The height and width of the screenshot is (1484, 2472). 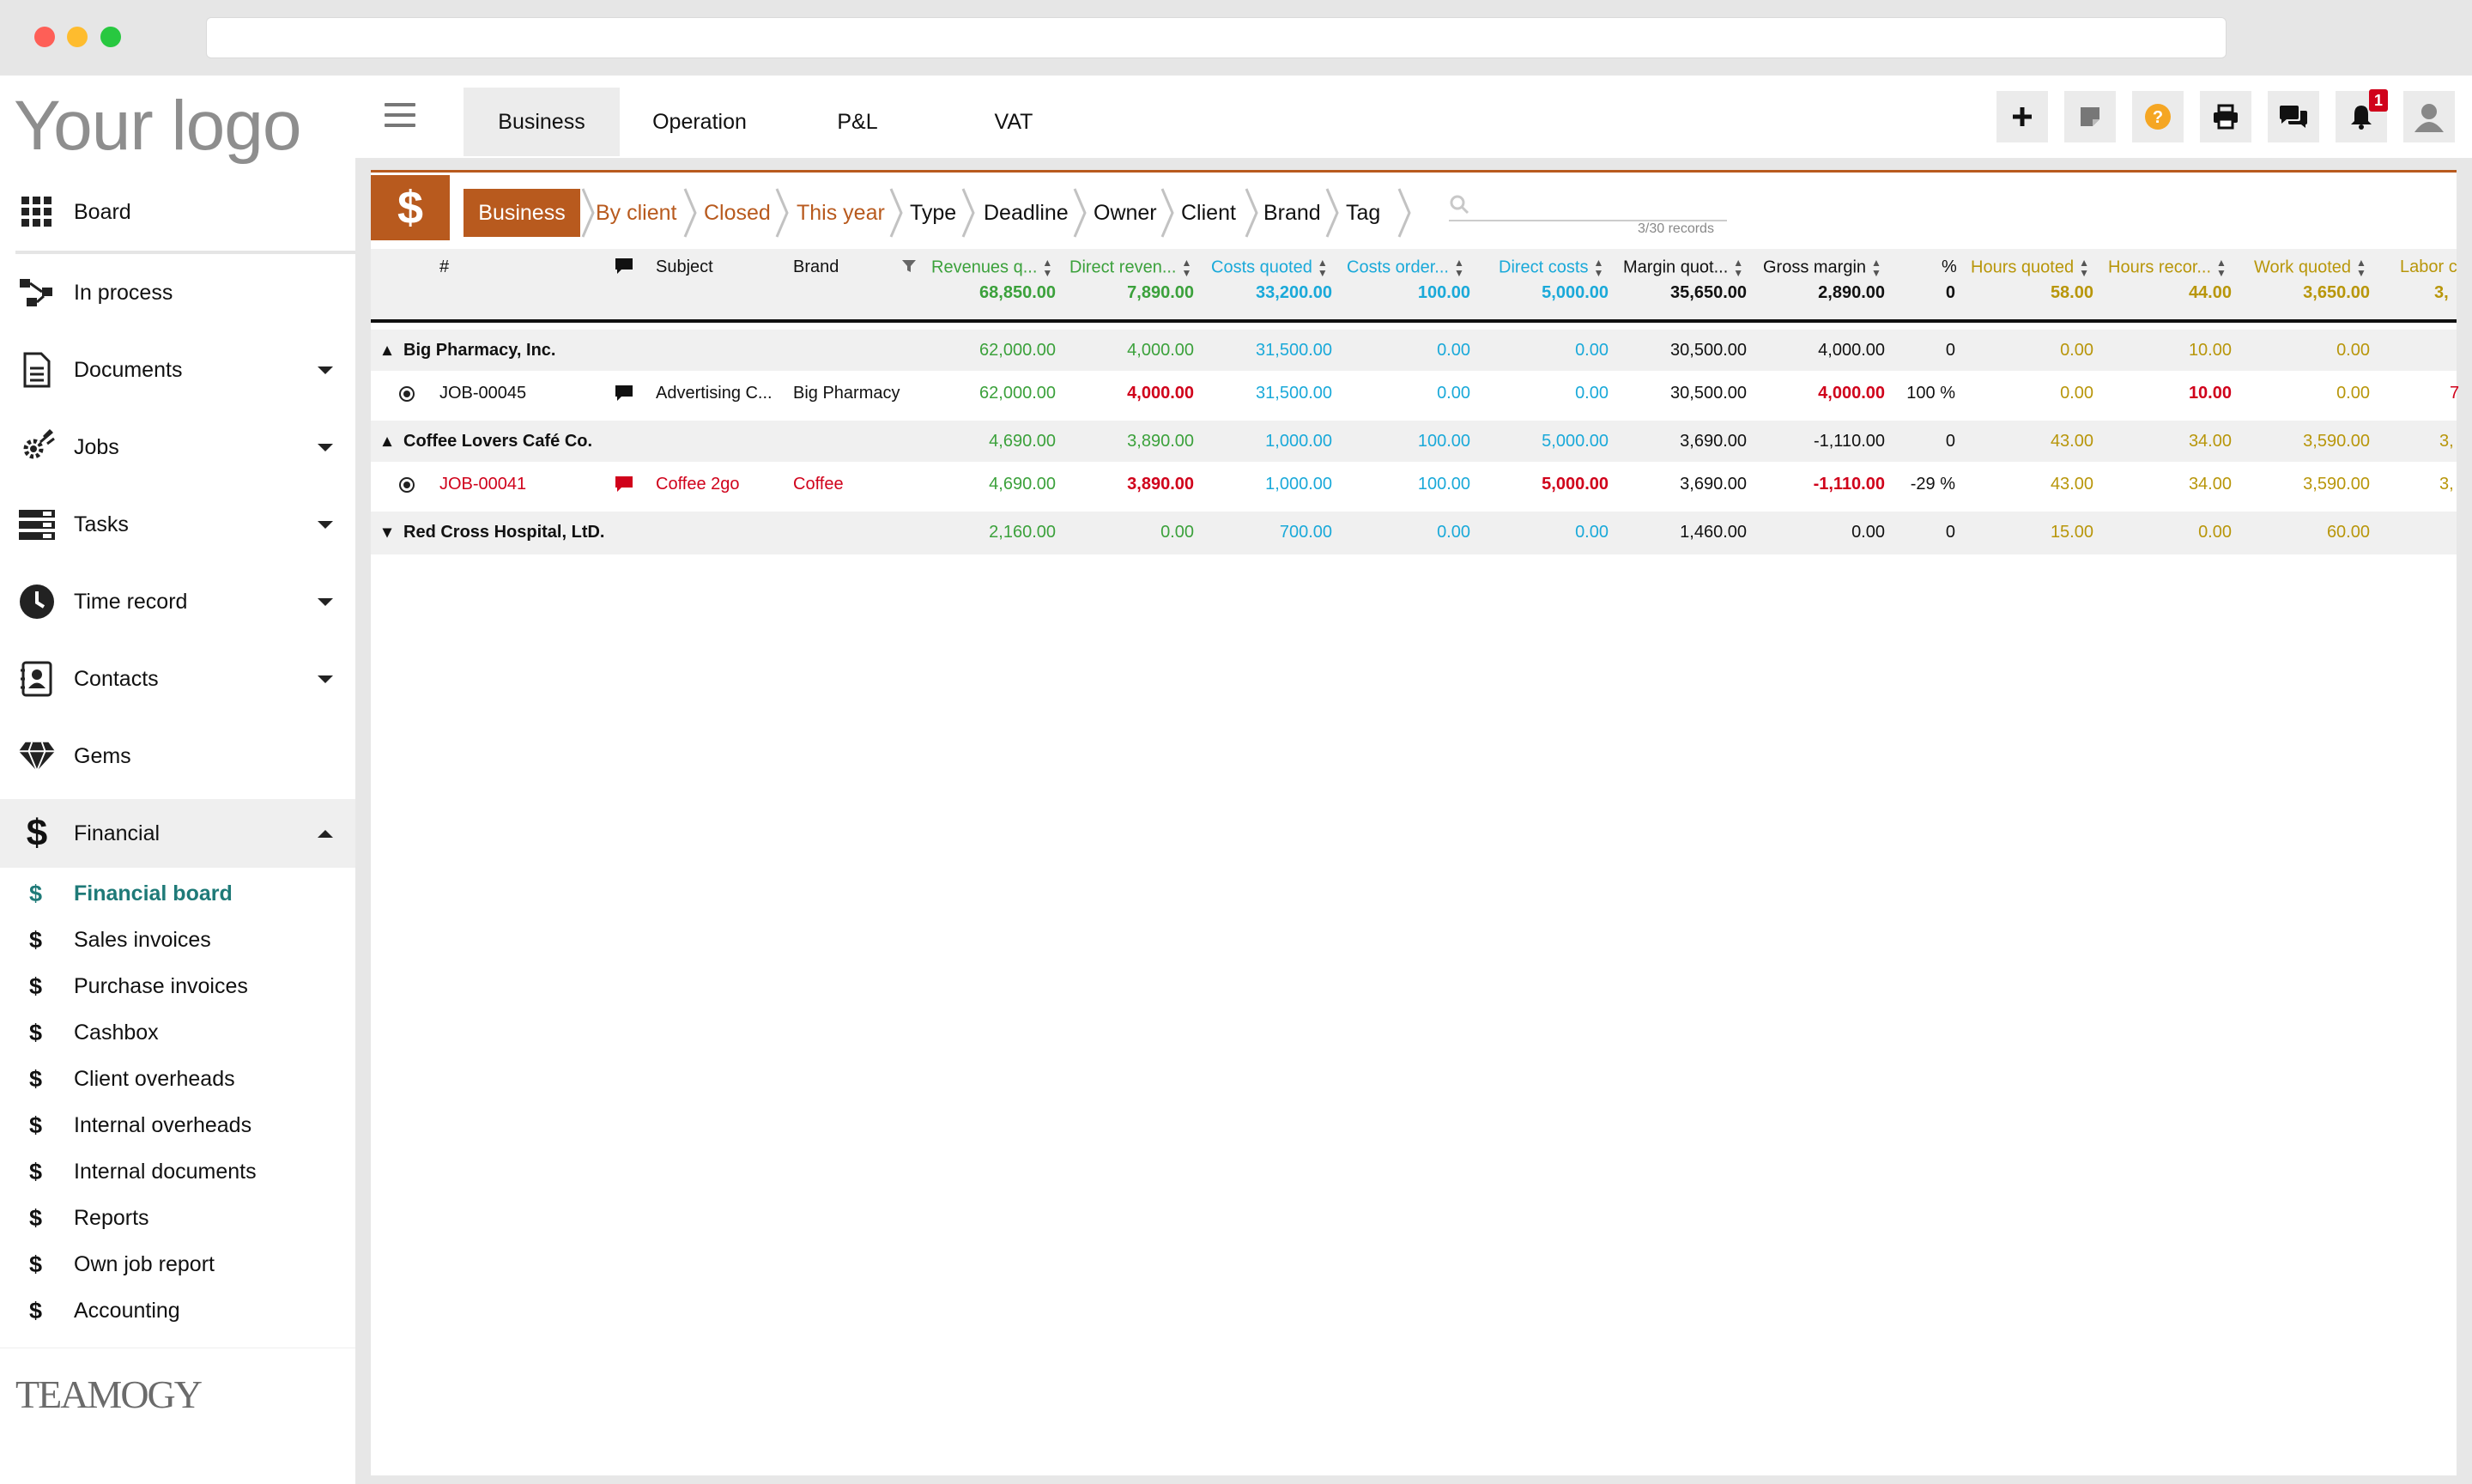 What do you see at coordinates (2071, 532) in the screenshot?
I see `group-value: 15.00` at bounding box center [2071, 532].